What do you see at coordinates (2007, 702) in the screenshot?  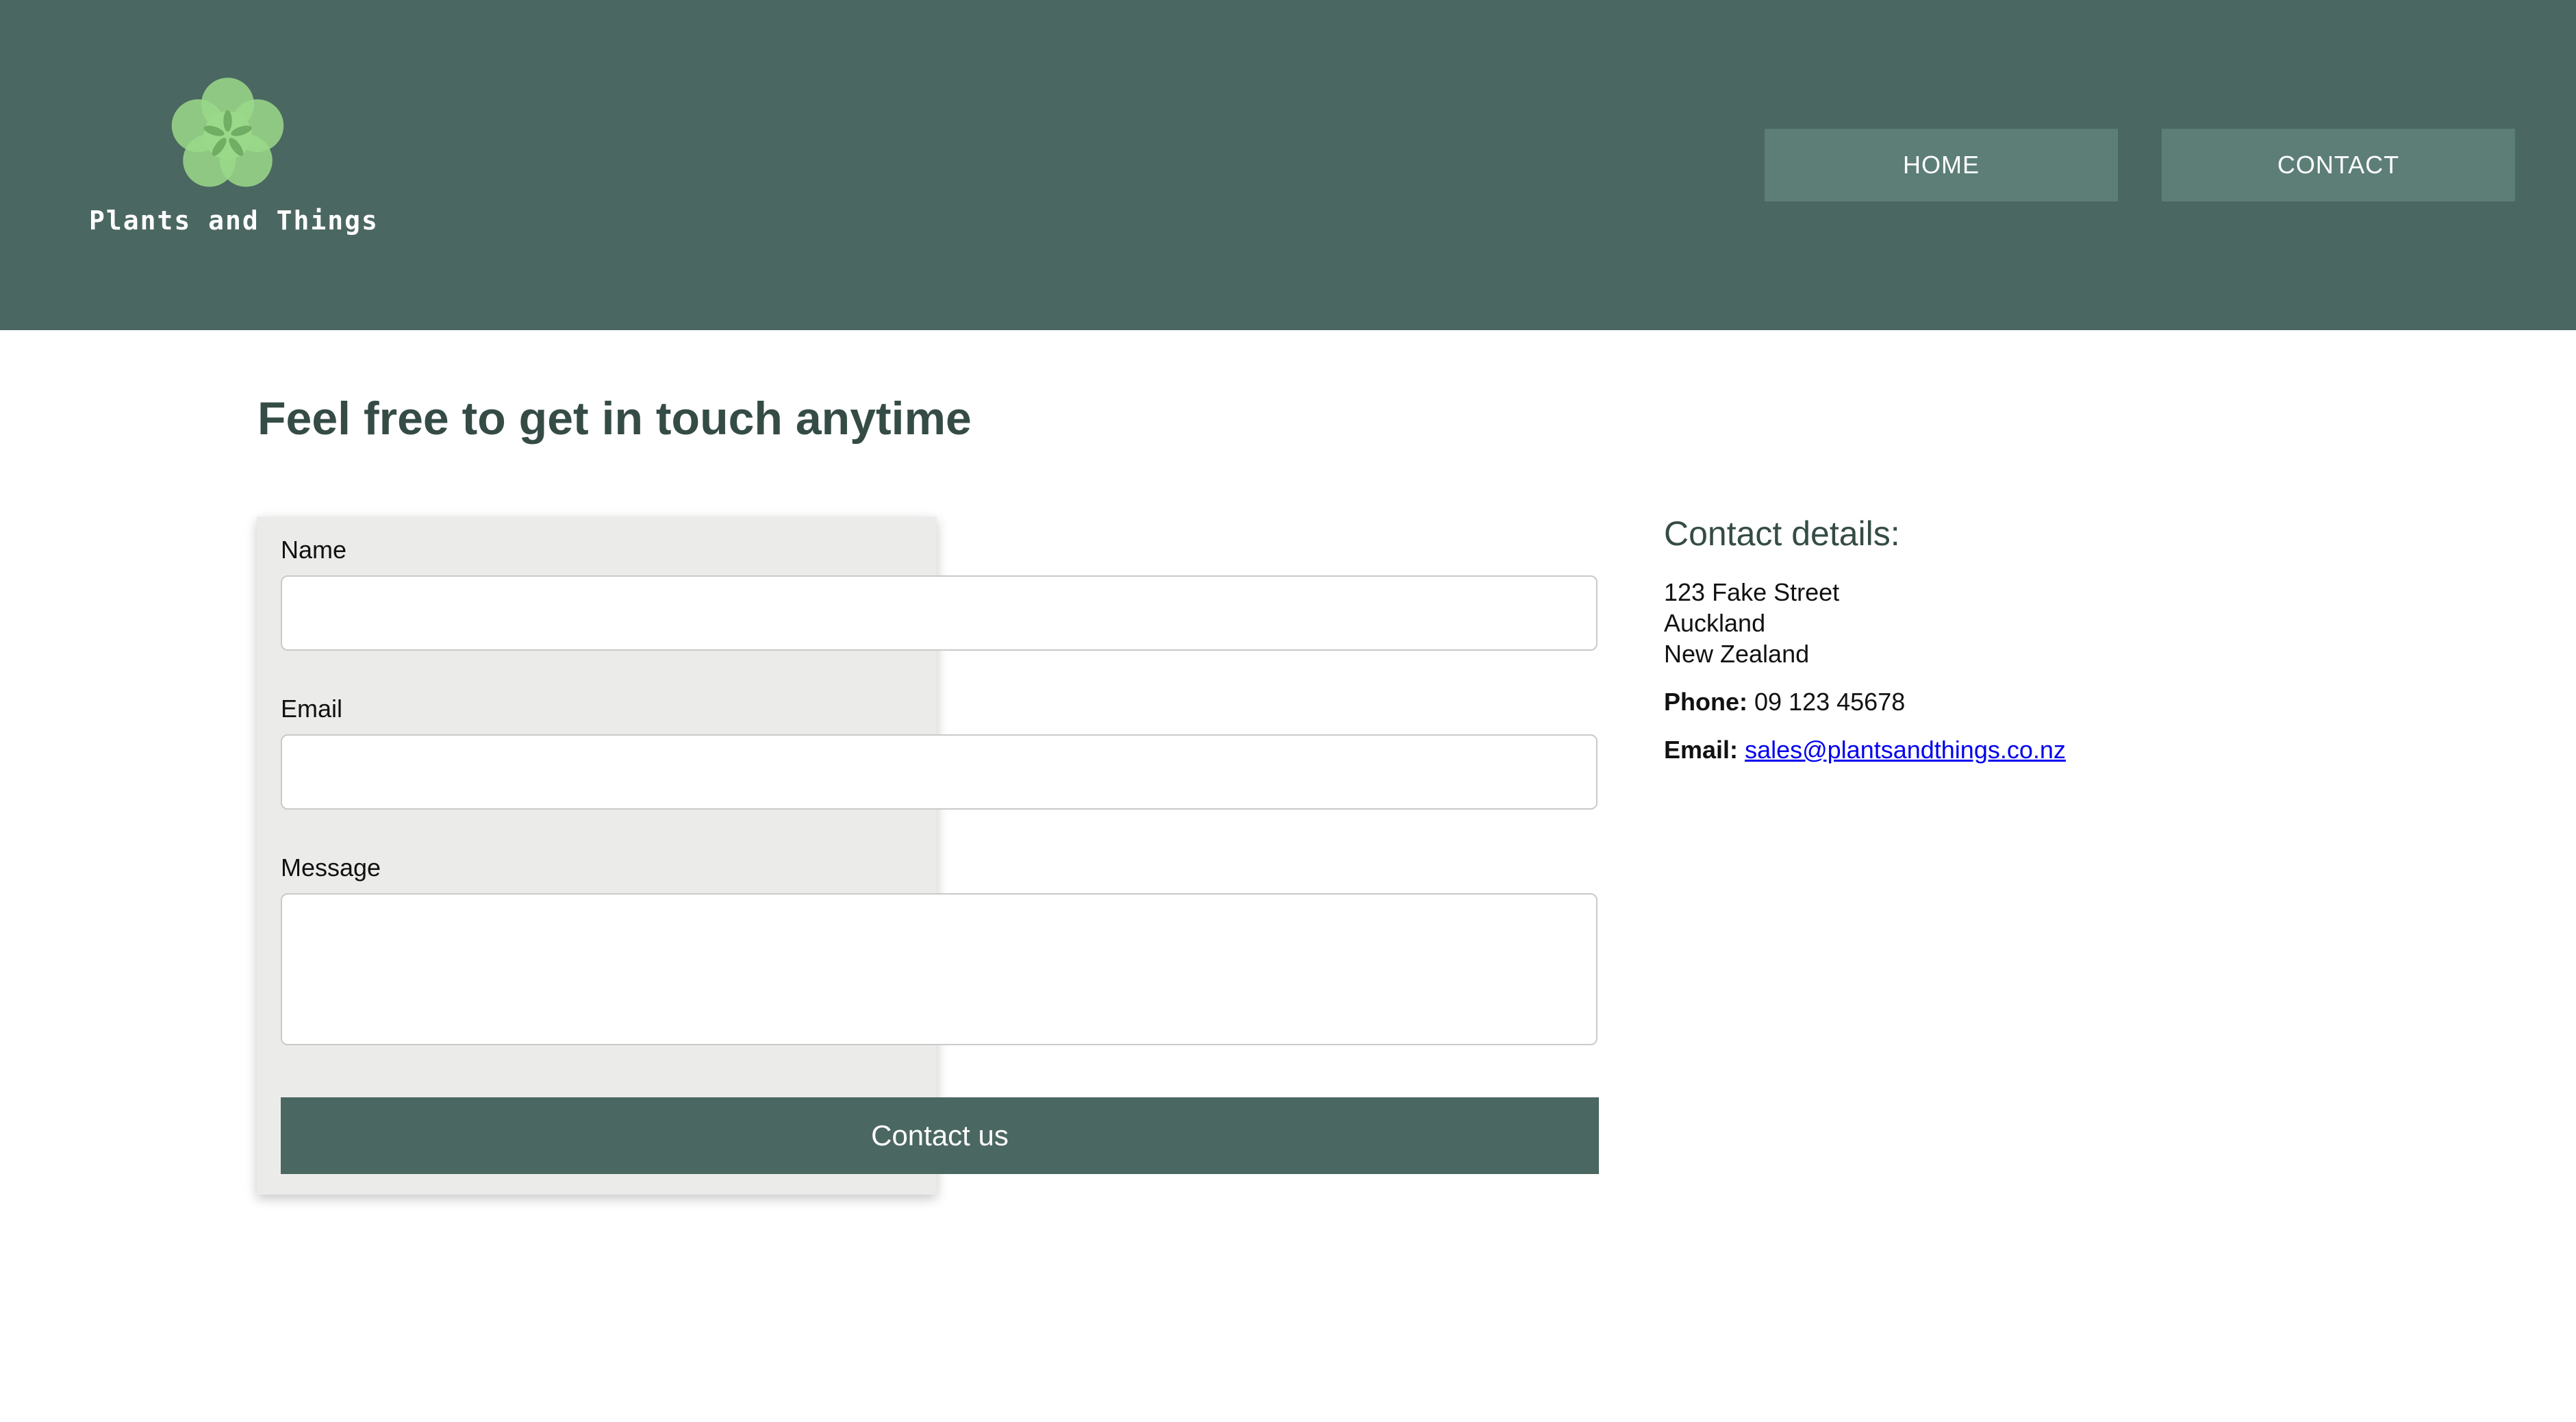 I see `phone-row: Phone: 09 123 45678` at bounding box center [2007, 702].